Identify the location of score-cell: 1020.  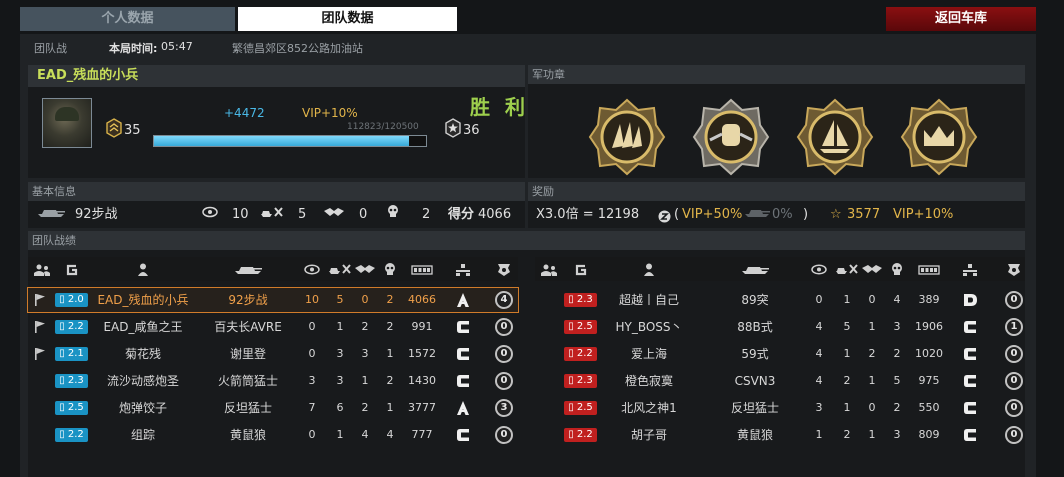
(929, 353).